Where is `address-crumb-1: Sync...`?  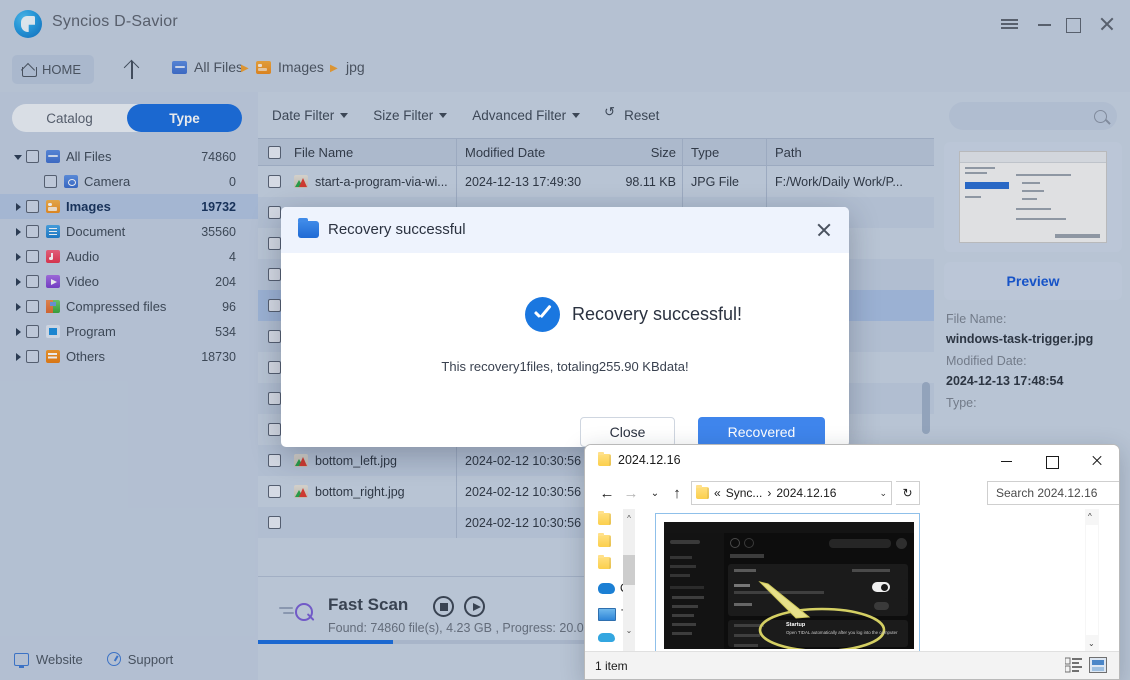
address-crumb-1: Sync... is located at coordinates (744, 493).